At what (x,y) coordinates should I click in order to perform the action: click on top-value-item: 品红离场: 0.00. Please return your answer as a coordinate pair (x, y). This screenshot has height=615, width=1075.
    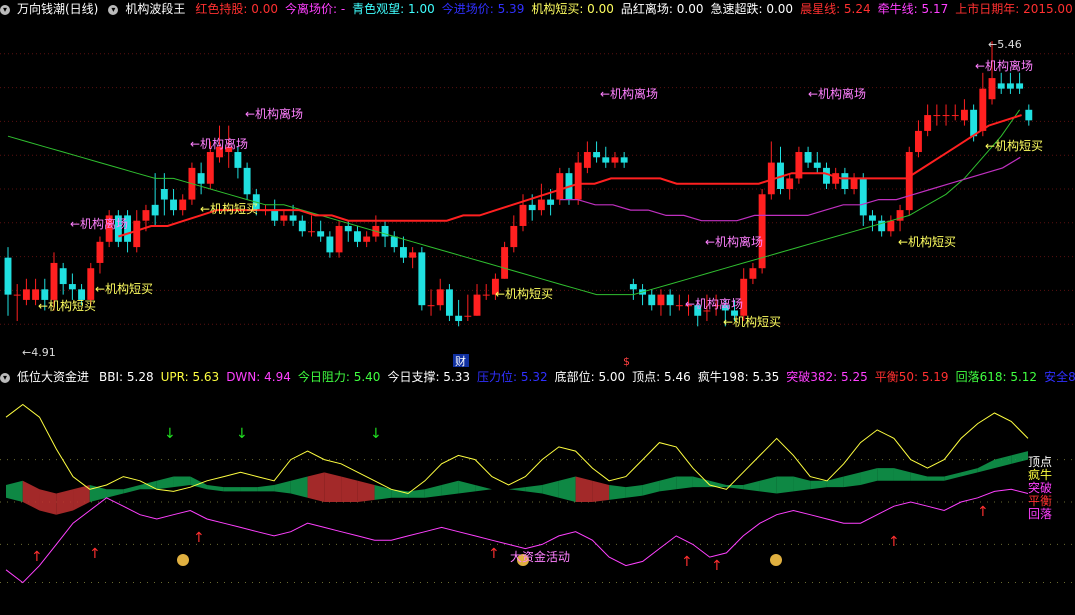
    Looking at the image, I should click on (662, 9).